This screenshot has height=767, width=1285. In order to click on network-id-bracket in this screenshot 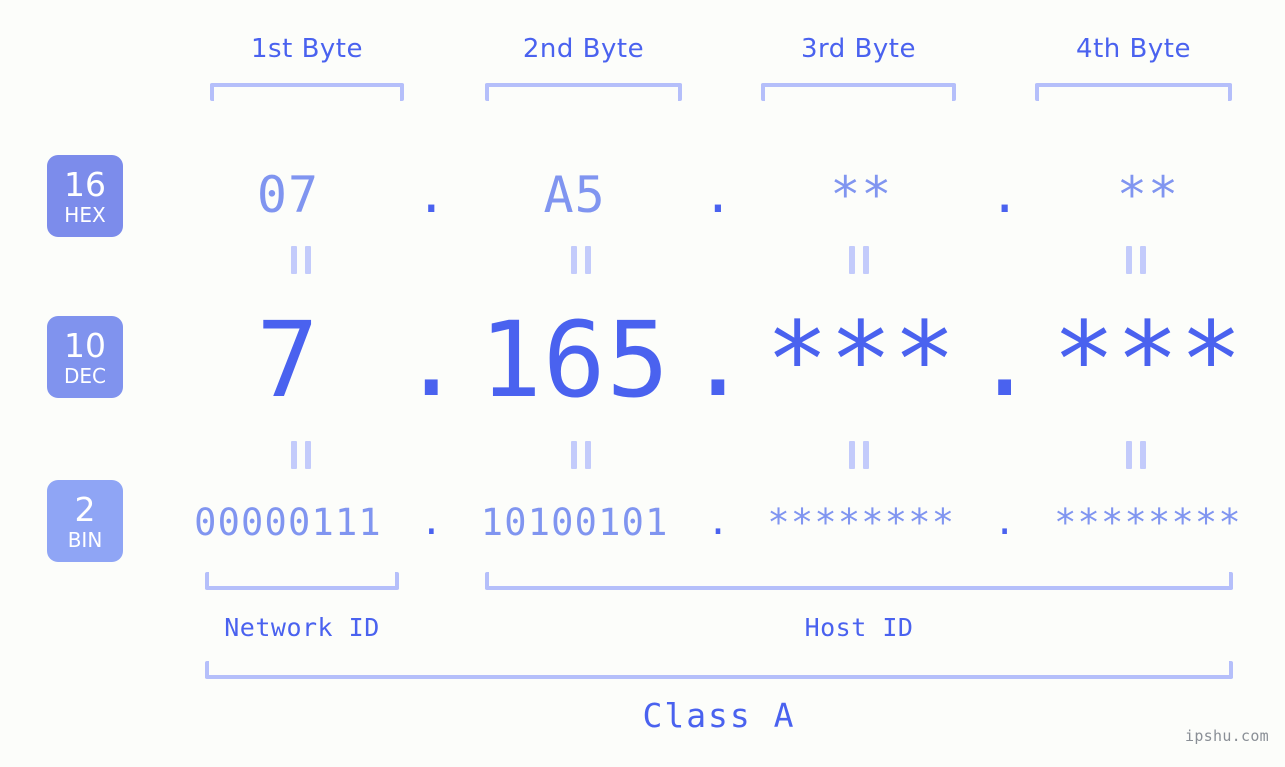, I will do `click(302, 581)`.